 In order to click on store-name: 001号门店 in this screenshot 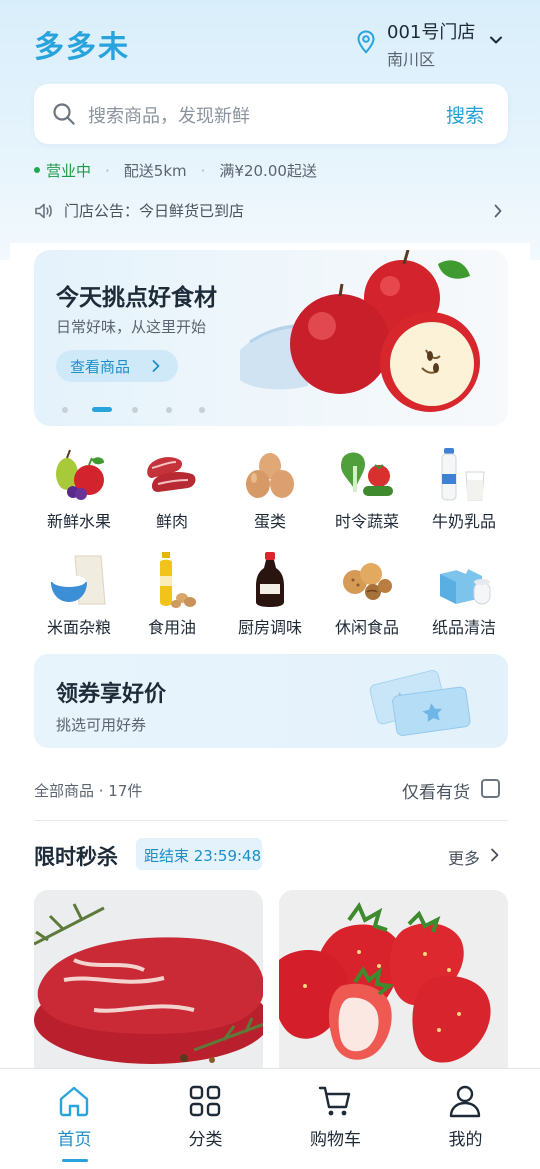, I will do `click(431, 32)`.